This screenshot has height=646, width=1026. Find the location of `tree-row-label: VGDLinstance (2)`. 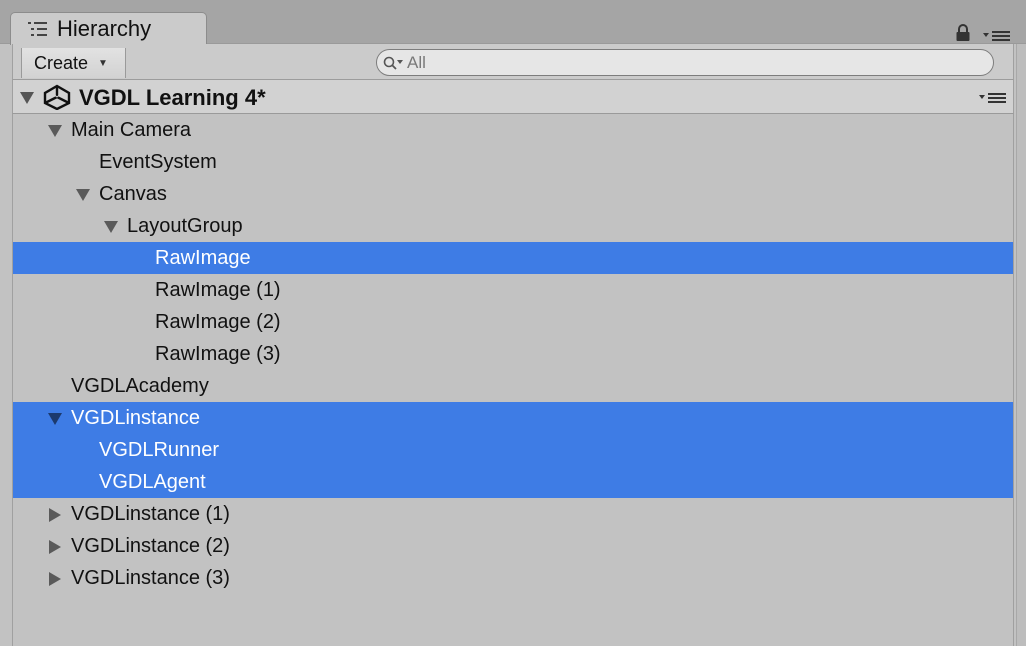

tree-row-label: VGDLinstance (2) is located at coordinates (150, 546).